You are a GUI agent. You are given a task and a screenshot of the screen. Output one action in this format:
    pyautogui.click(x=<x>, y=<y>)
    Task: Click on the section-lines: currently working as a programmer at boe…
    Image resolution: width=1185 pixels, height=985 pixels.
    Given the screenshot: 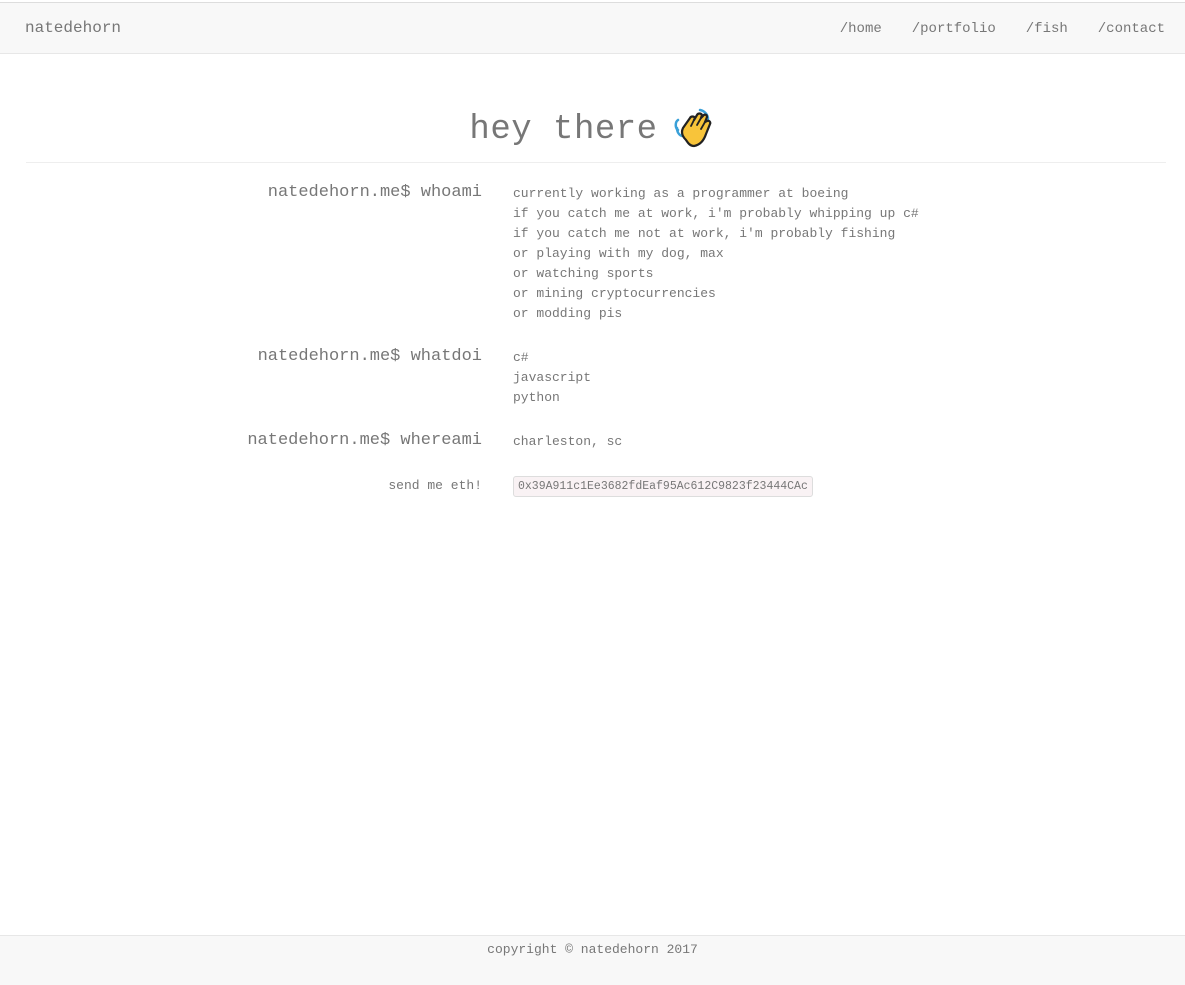 What is the action you would take?
    pyautogui.click(x=716, y=252)
    